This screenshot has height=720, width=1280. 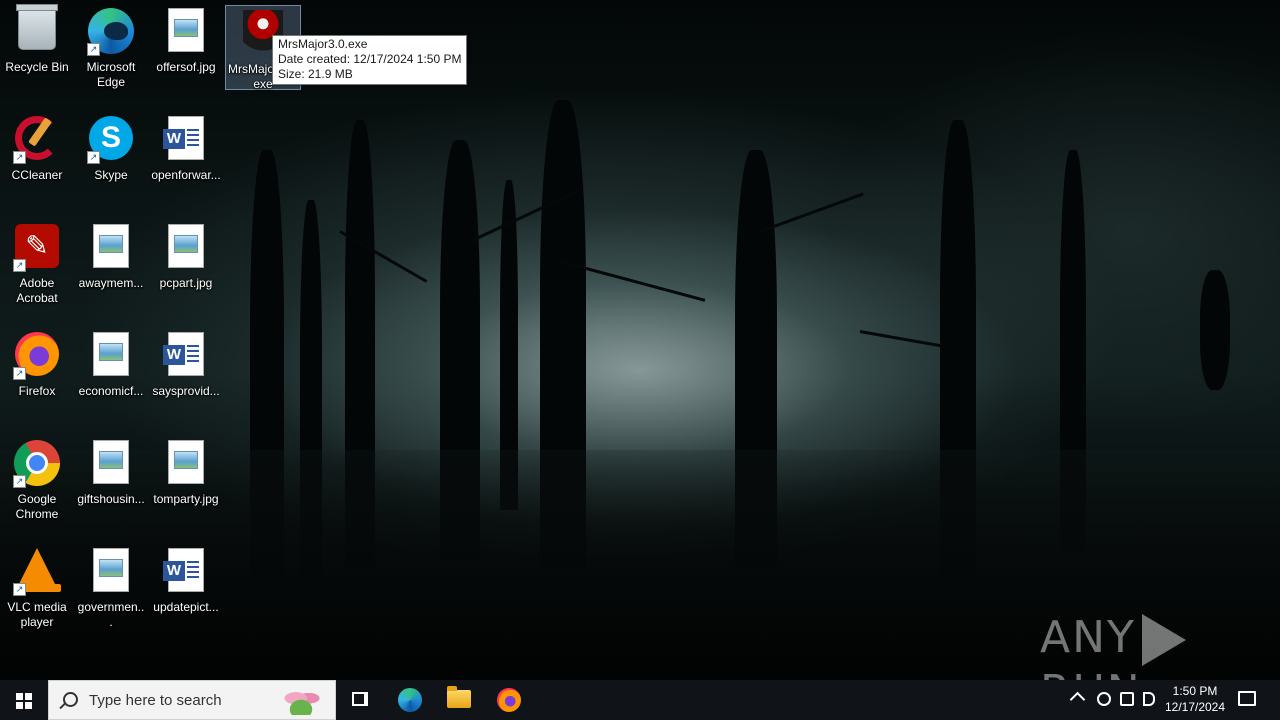 What do you see at coordinates (37, 248) in the screenshot?
I see `acrobat-icon: ✎ ↗` at bounding box center [37, 248].